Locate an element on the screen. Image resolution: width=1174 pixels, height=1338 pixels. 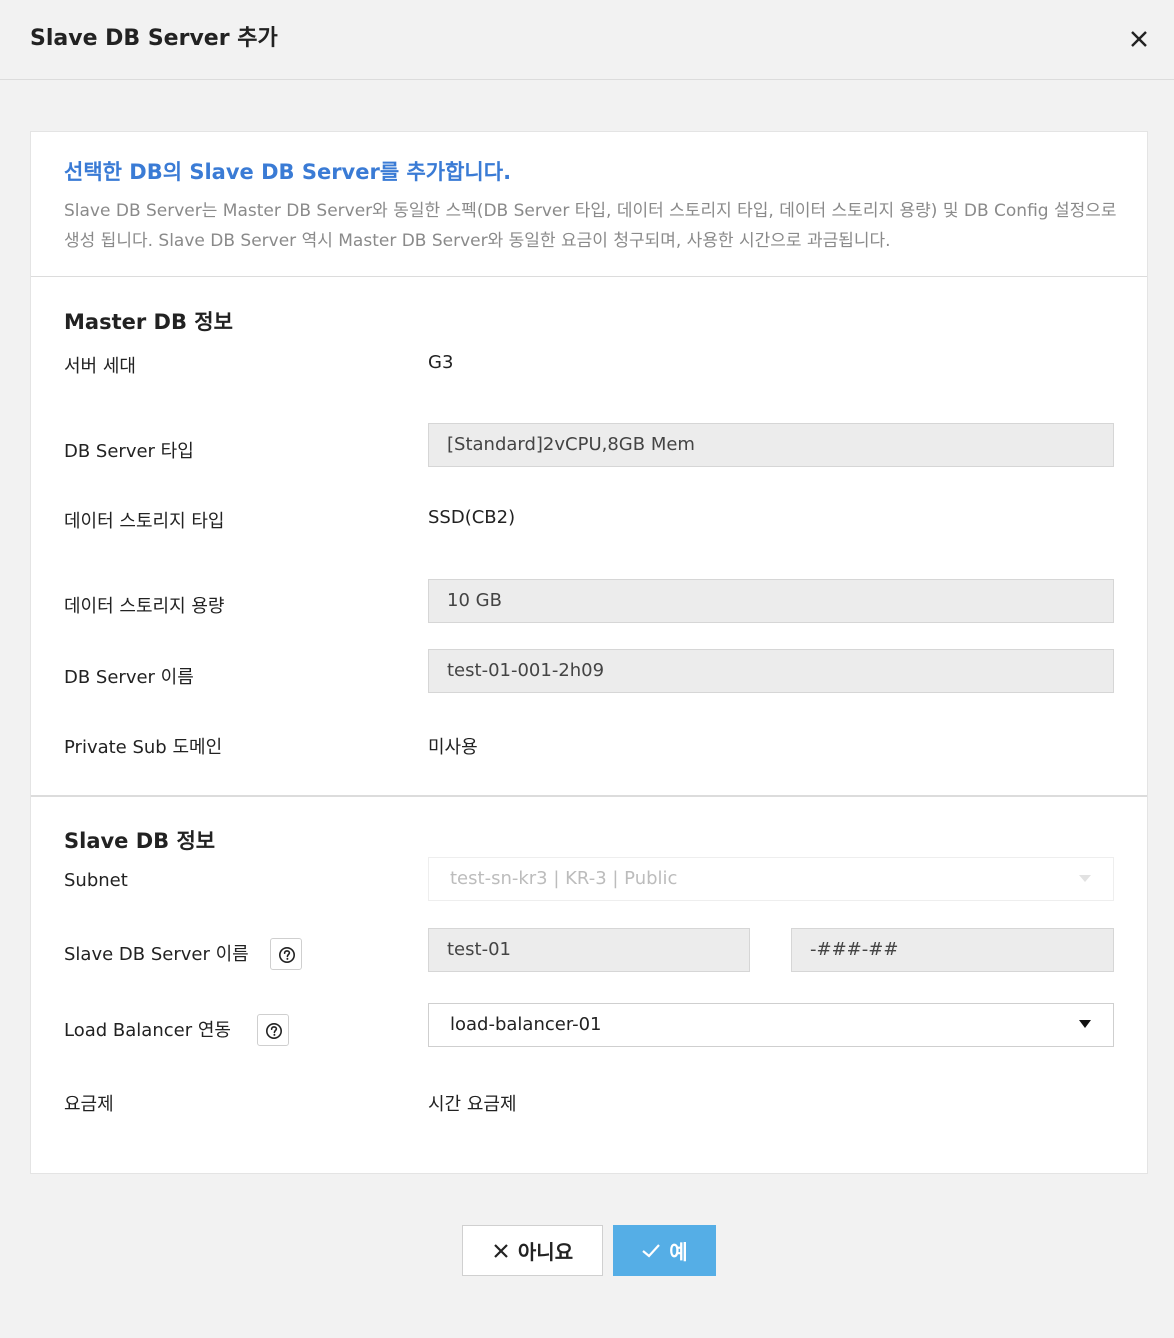
server-gen-value: G3 is located at coordinates (441, 362).